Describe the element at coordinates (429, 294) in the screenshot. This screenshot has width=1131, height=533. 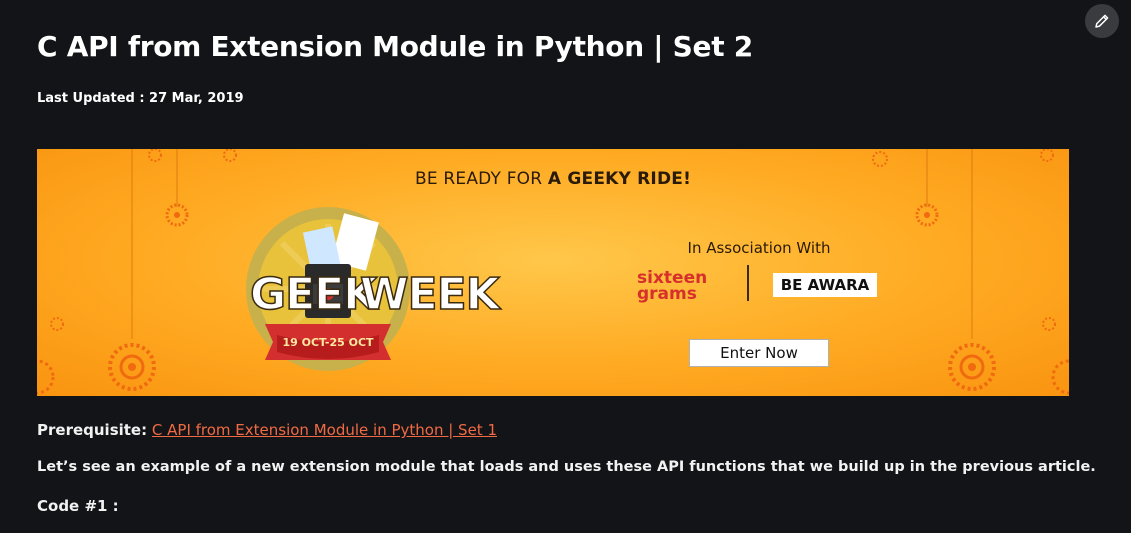
I see `week-text: WEEK` at that location.